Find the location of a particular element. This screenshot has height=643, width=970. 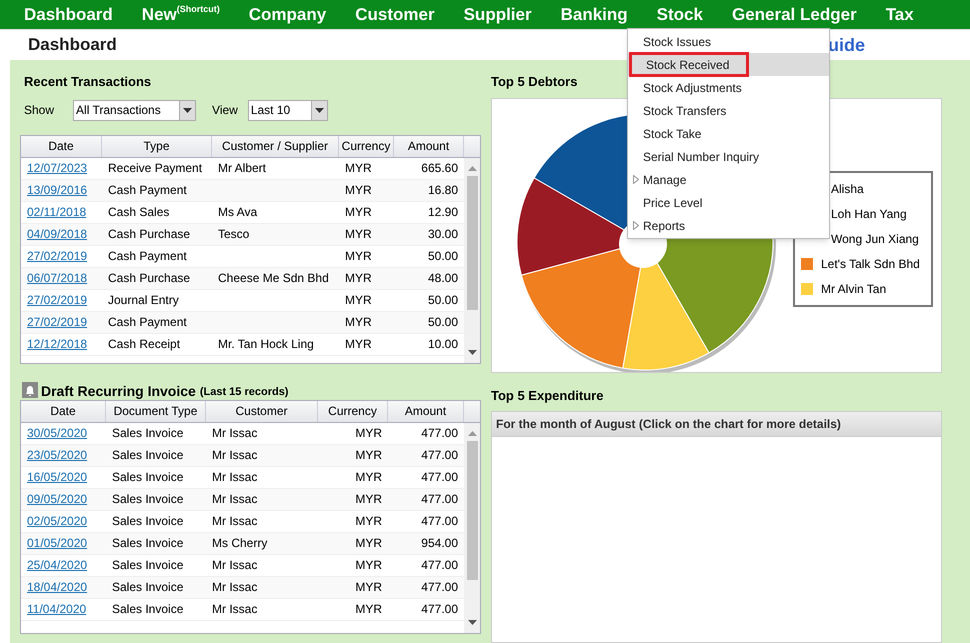

date-link: 06/07/2018 is located at coordinates (57, 278).